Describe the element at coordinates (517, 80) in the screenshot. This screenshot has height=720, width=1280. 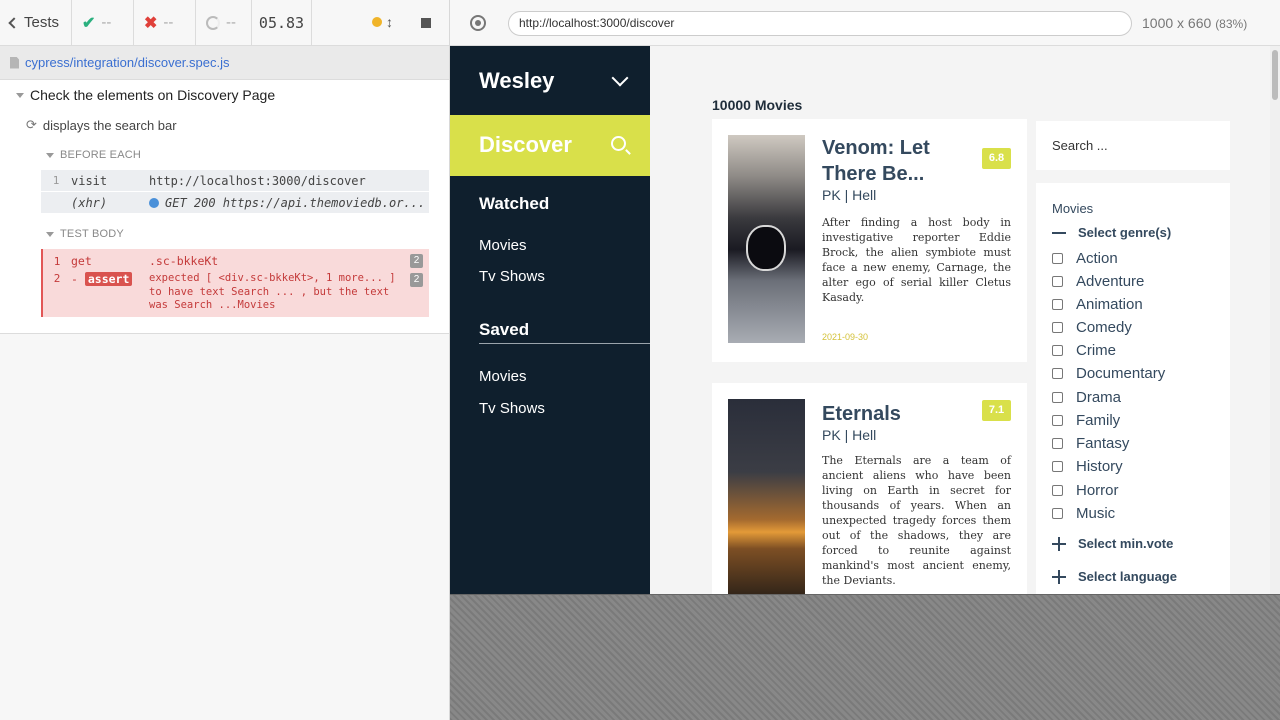
I see `user-name: Wesley` at that location.